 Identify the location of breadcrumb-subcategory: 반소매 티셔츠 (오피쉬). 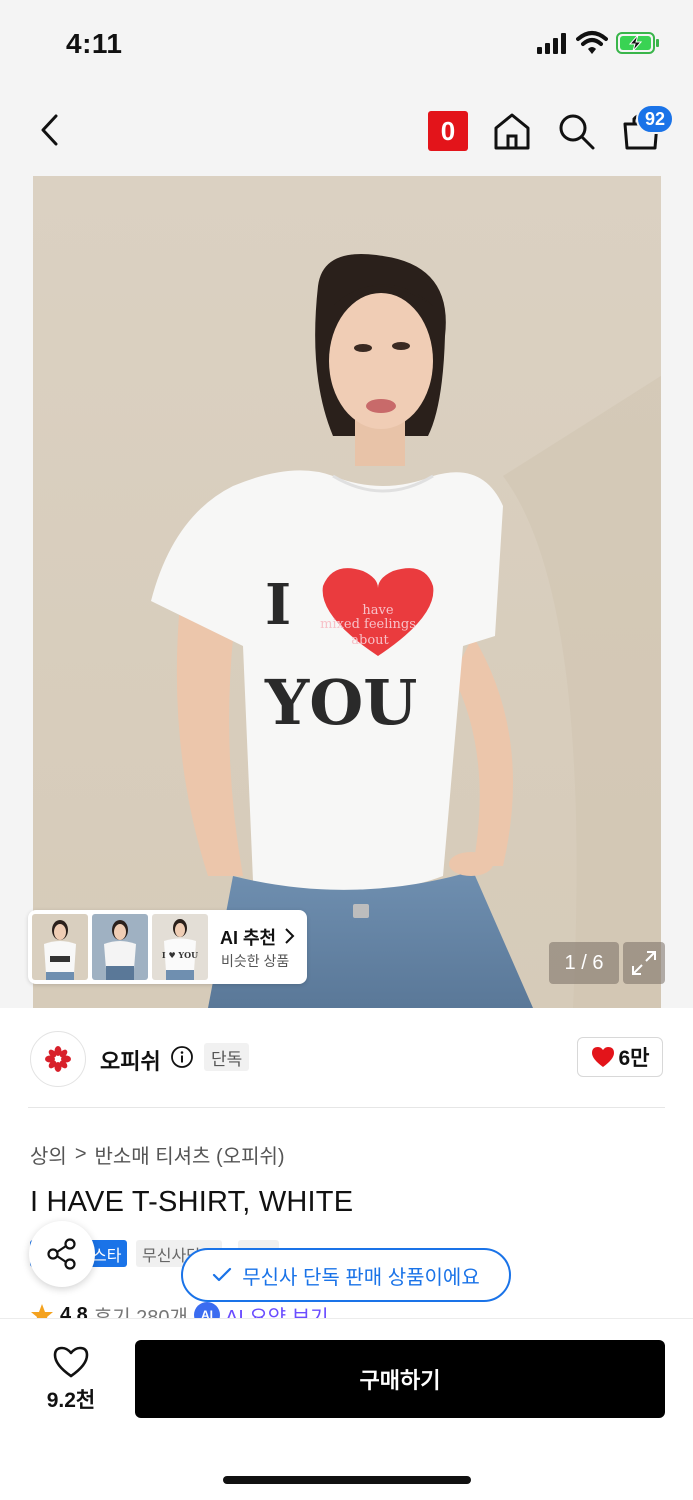
(190, 1154).